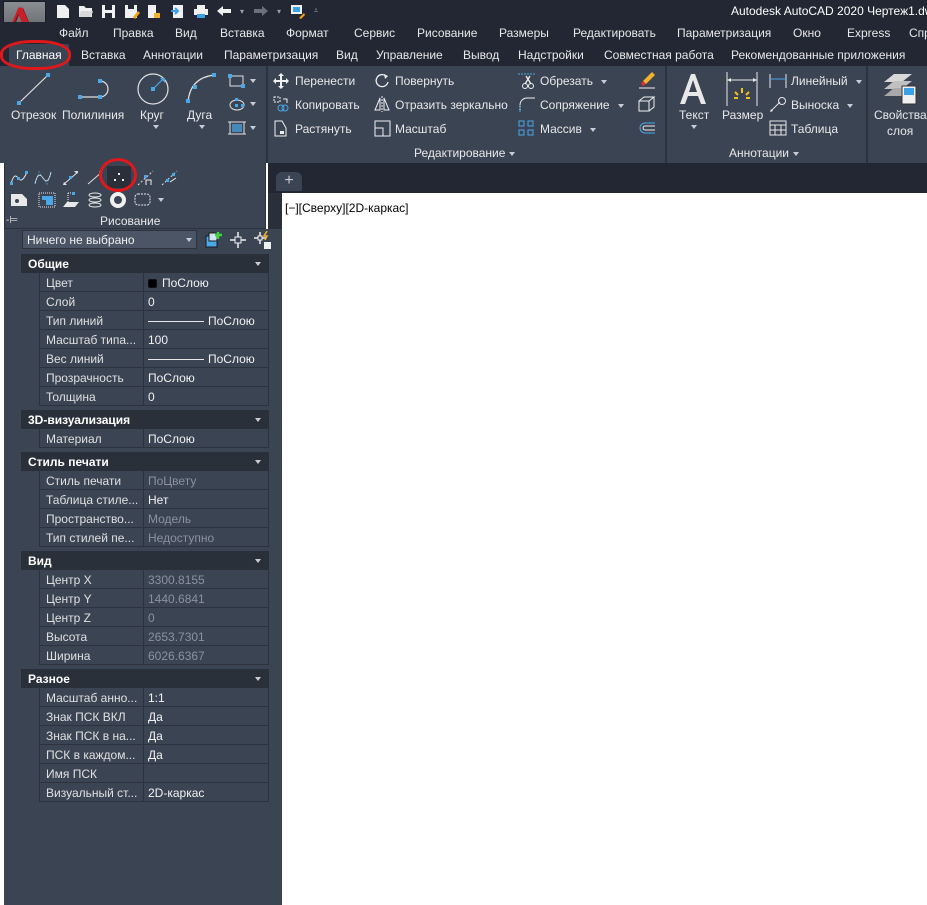  I want to click on ray-icon, so click(71, 179).